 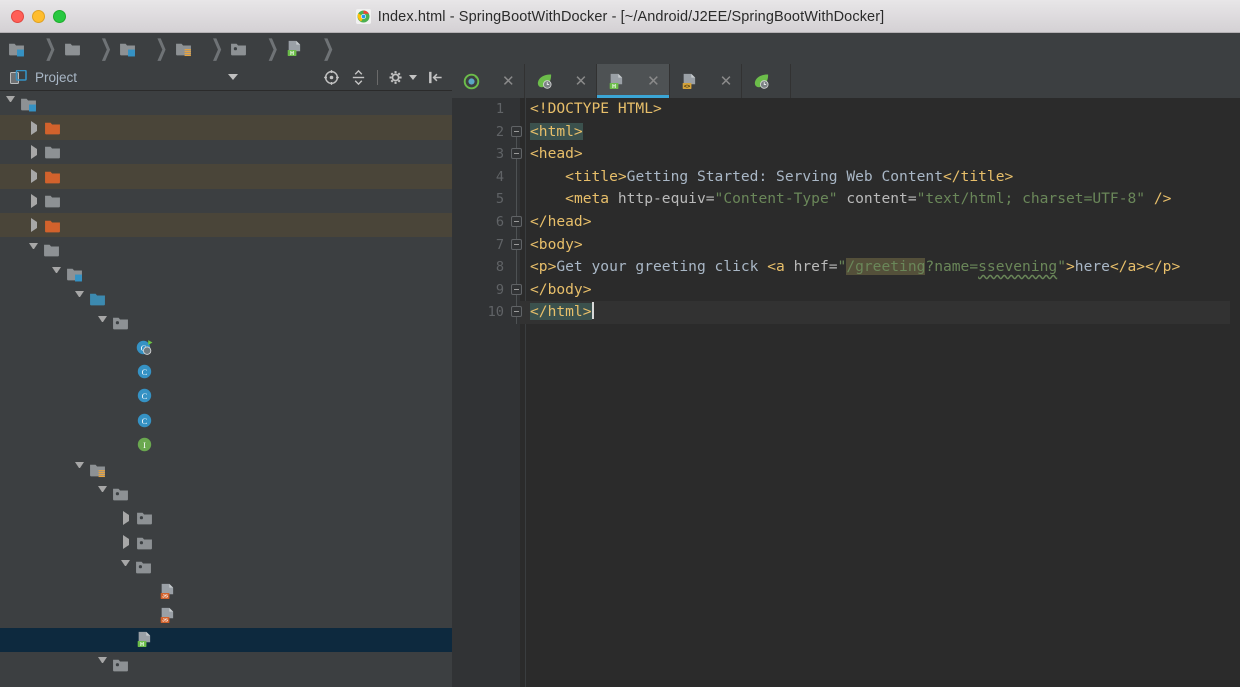 I want to click on maximize-button, so click(x=59, y=16).